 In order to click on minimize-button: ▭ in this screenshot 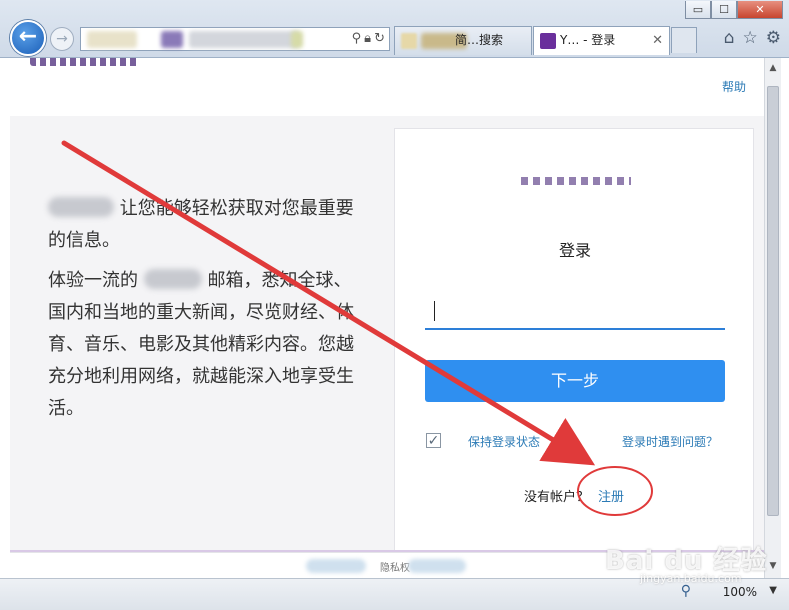, I will do `click(698, 10)`.